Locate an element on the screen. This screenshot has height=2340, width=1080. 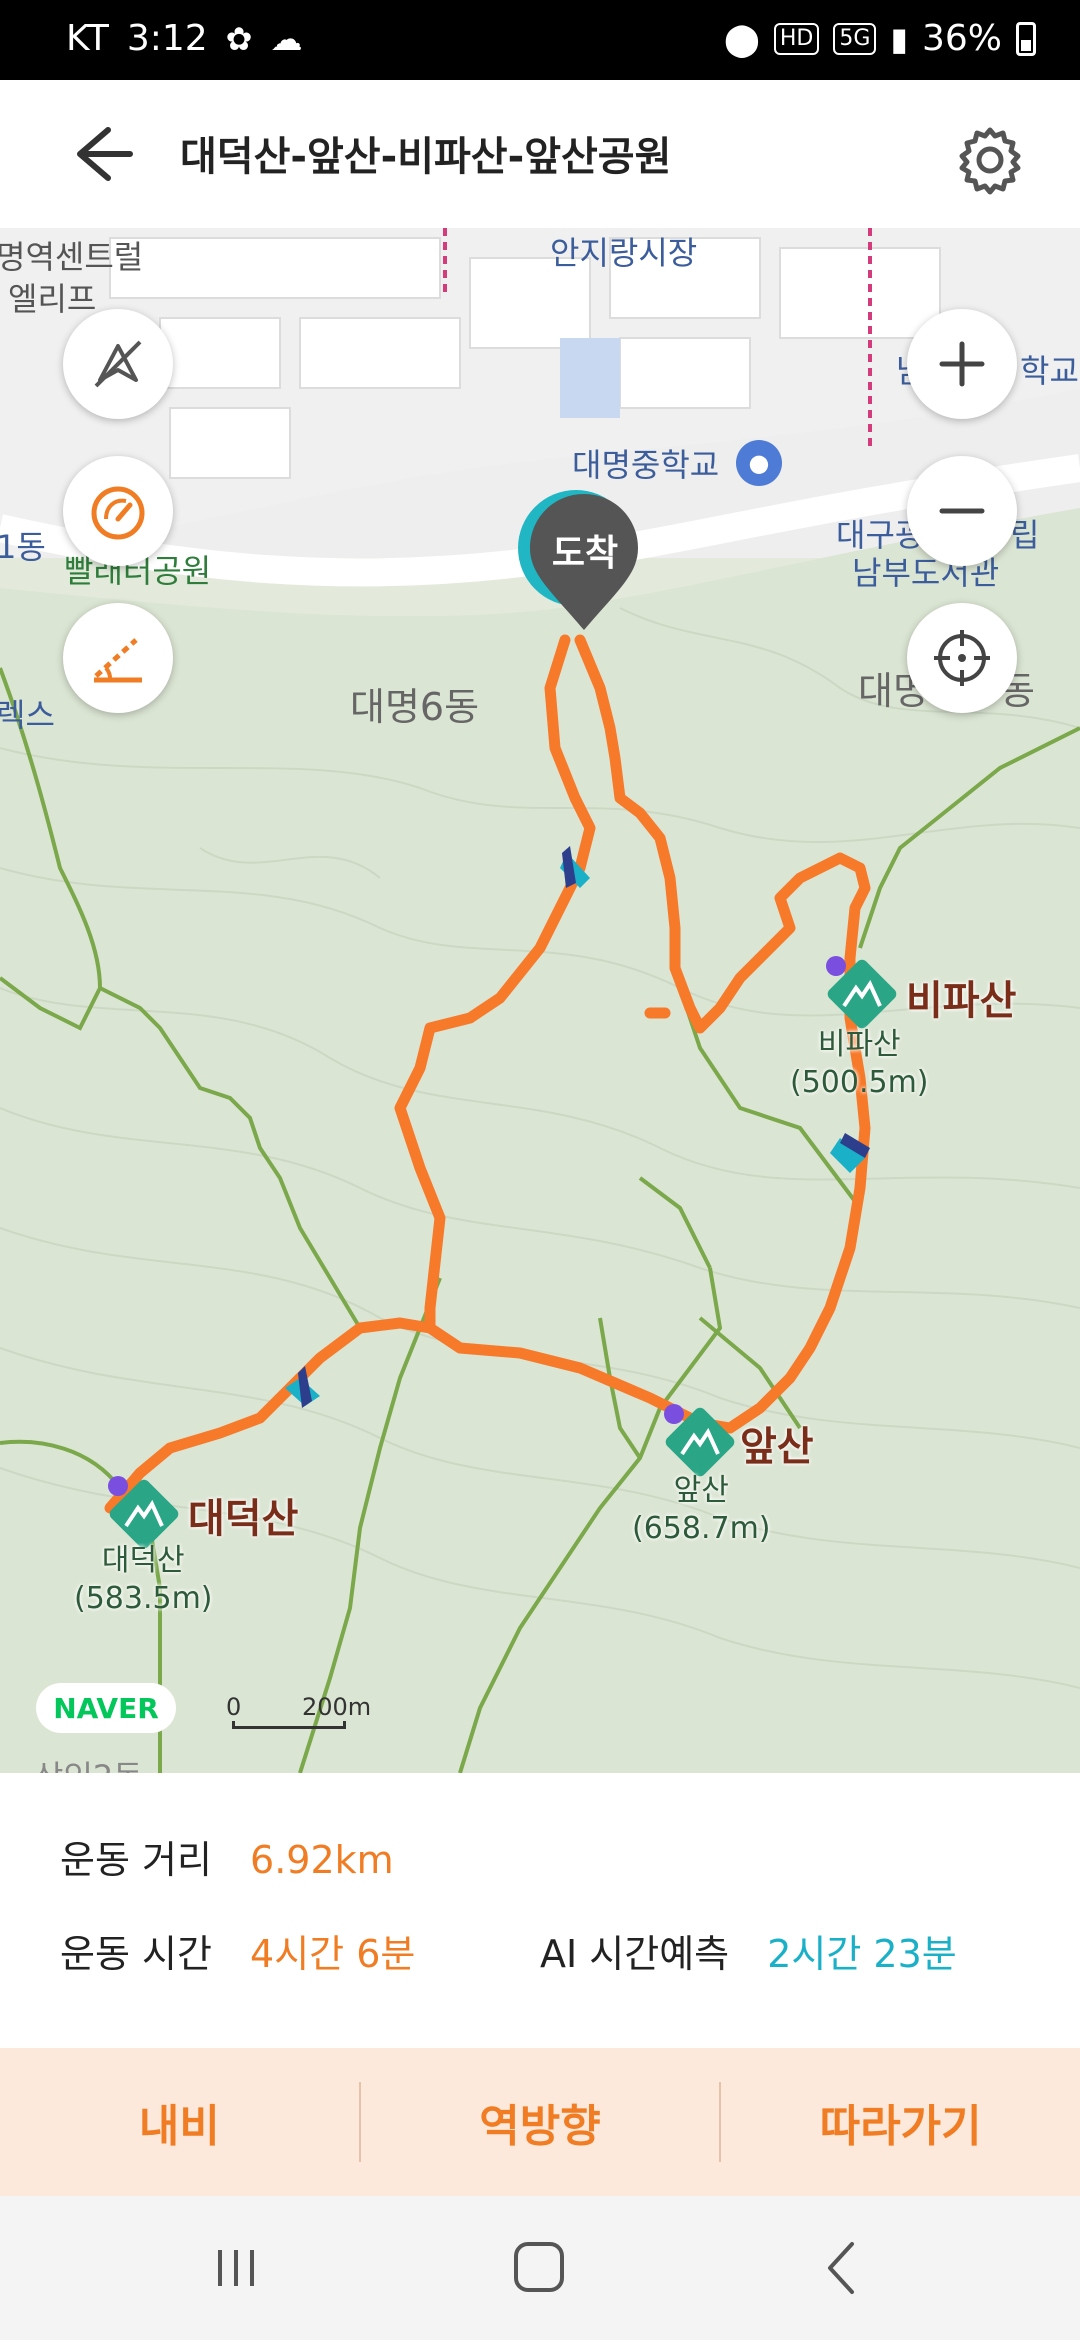
activity-icon: ✿ is located at coordinates (239, 38).